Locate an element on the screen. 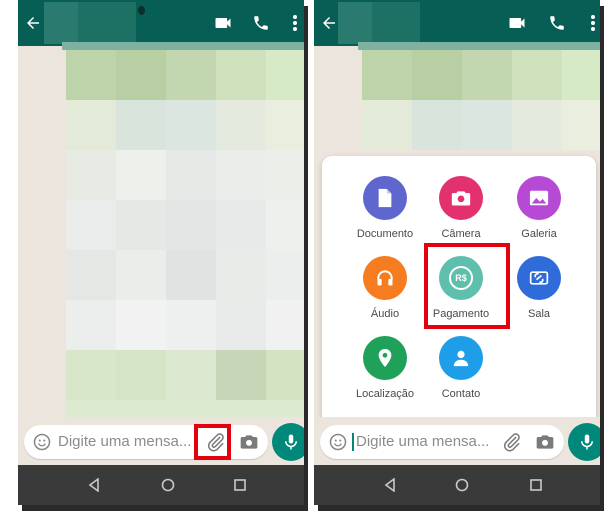  attach-option-label: Contato is located at coordinates (461, 394).